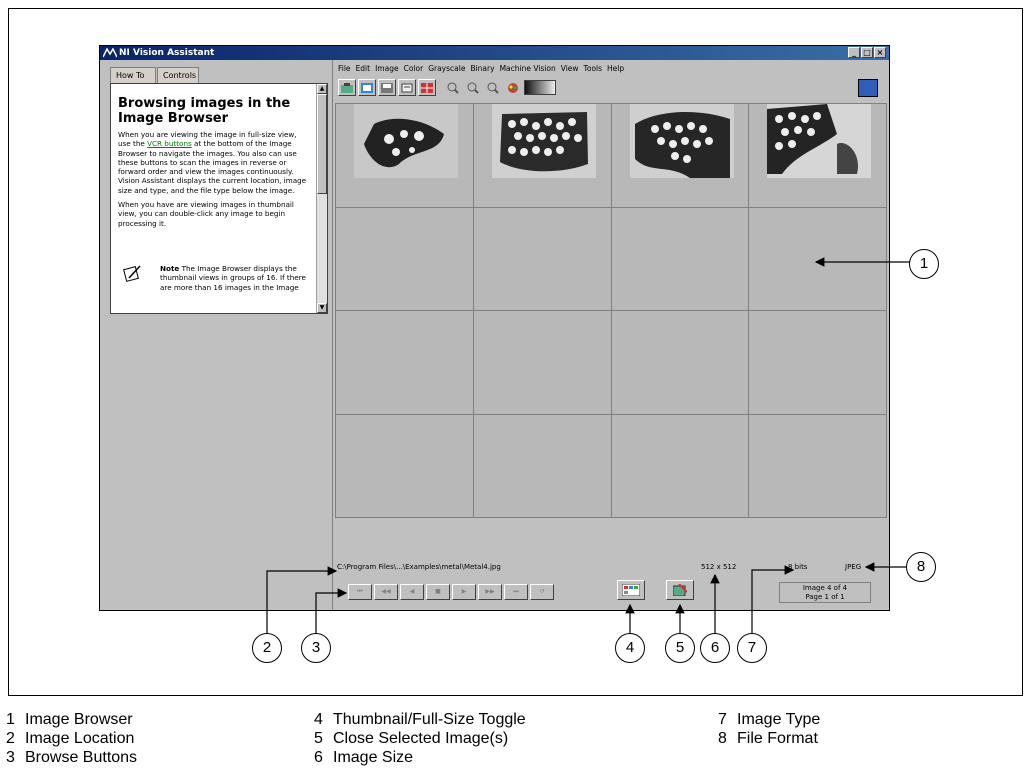 The image size is (1030, 784). What do you see at coordinates (420, 719) in the screenshot?
I see `legend-item: 4 Thumbnail/Full-Size Toggle` at bounding box center [420, 719].